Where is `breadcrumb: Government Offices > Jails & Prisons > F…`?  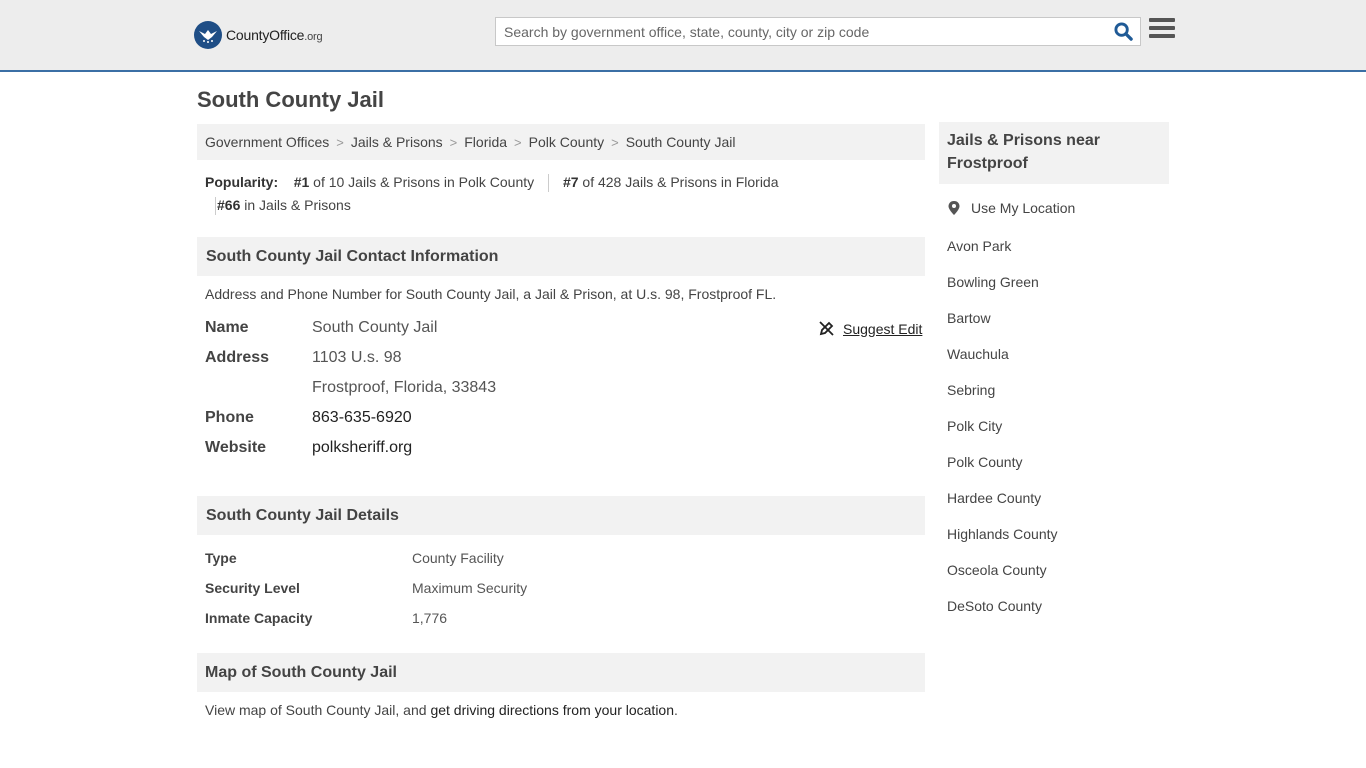
breadcrumb: Government Offices > Jails & Prisons > F… is located at coordinates (561, 142).